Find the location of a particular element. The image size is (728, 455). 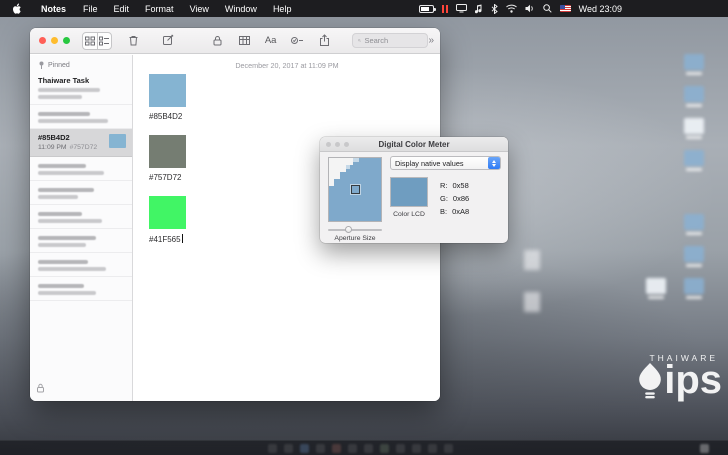

channel-g-label: G: is located at coordinates (444, 198).